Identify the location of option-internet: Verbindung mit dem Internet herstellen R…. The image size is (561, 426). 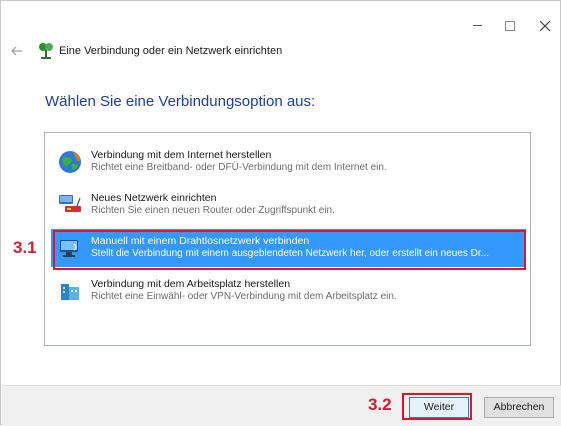
(288, 162).